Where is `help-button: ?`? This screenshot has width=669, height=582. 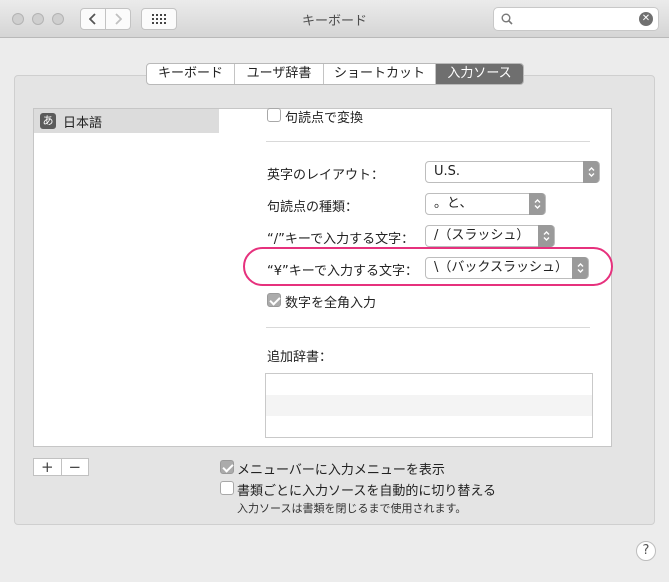
help-button: ? is located at coordinates (646, 551).